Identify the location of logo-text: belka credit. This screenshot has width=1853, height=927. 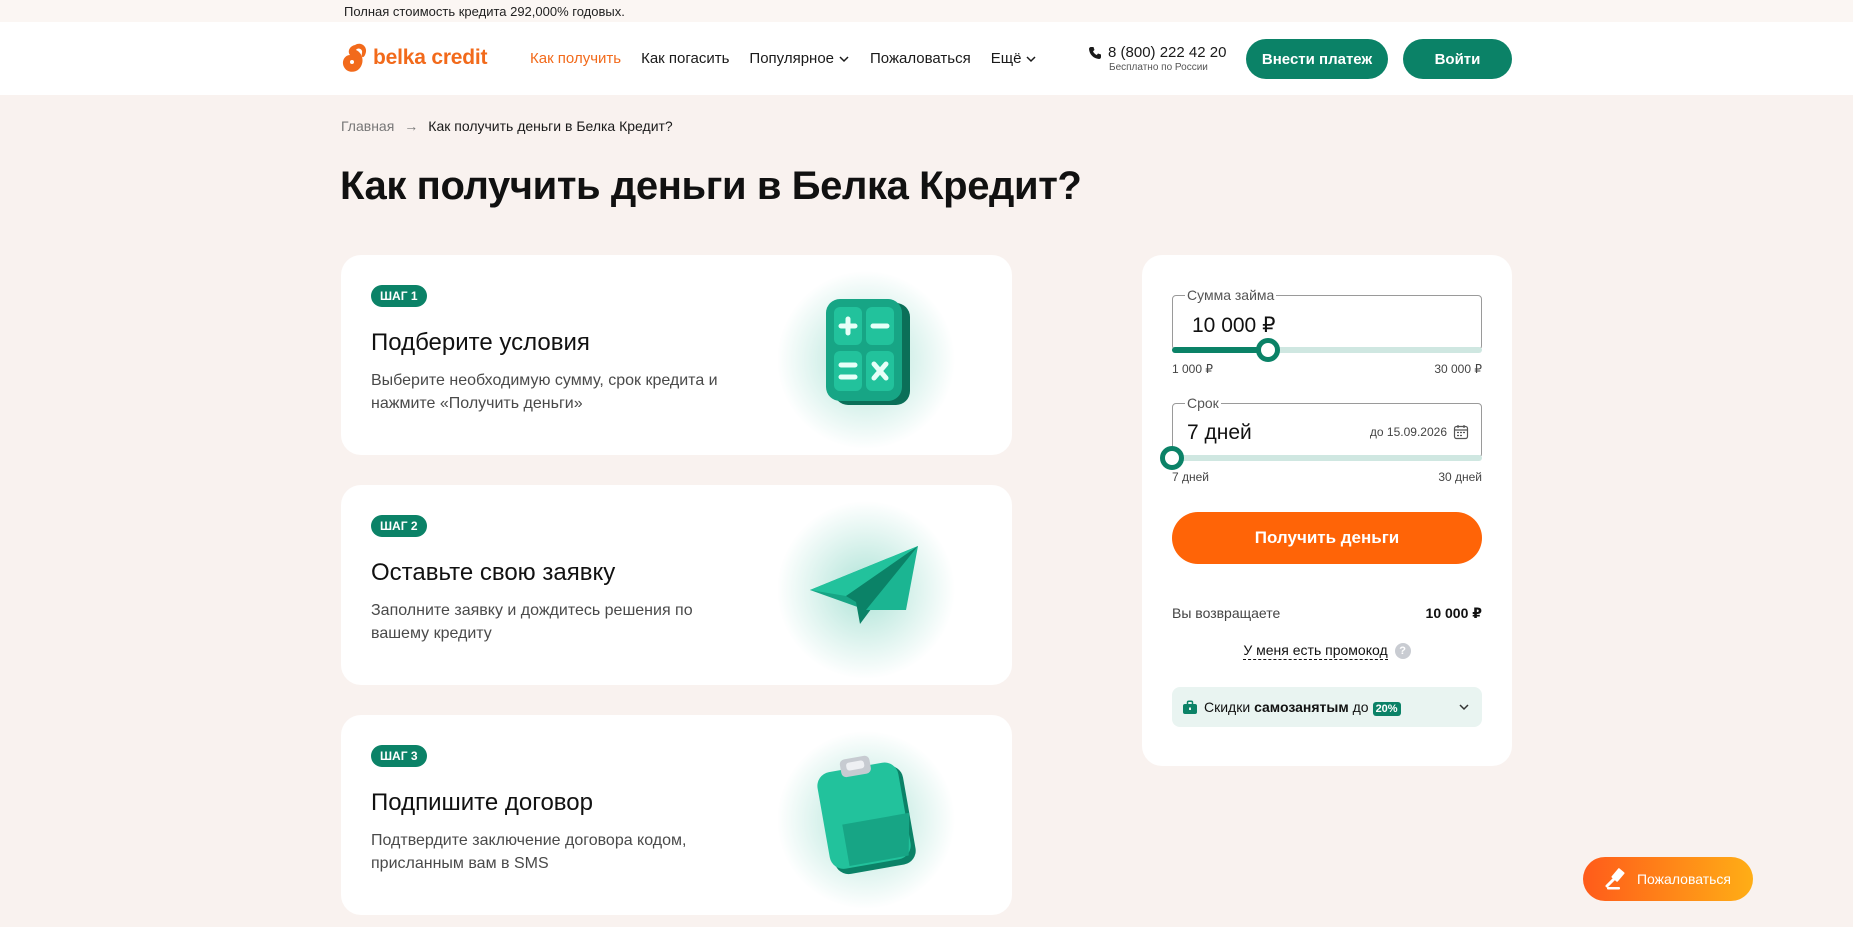
(430, 57).